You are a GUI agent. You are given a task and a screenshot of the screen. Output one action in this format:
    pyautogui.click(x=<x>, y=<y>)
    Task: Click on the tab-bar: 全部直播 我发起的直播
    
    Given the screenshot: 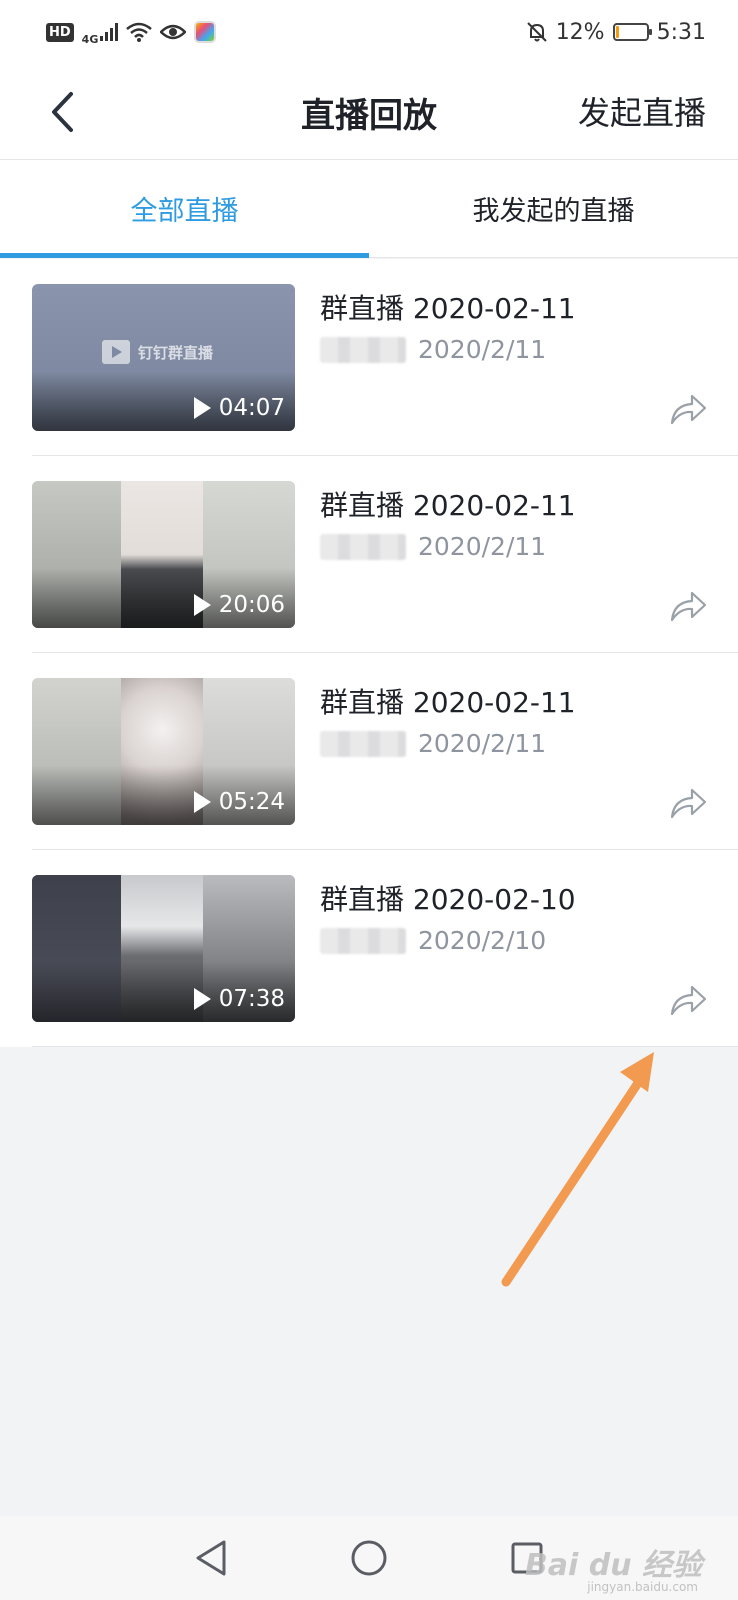 What is the action you would take?
    pyautogui.click(x=369, y=209)
    